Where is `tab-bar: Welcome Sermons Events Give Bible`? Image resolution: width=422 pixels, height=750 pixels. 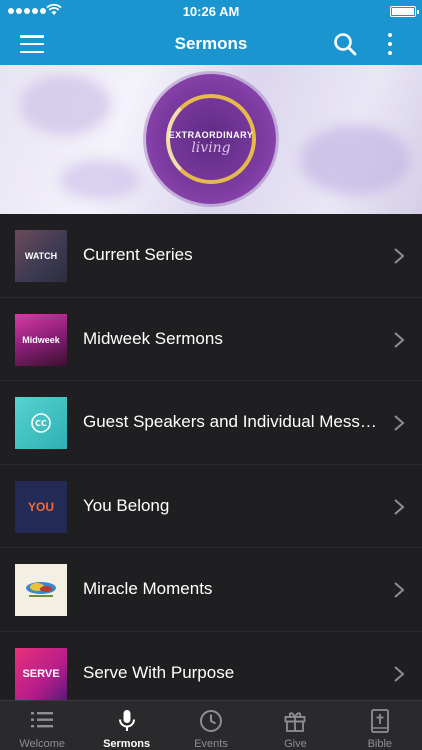
tab-bar: Welcome Sermons Events Give Bible is located at coordinates (211, 725).